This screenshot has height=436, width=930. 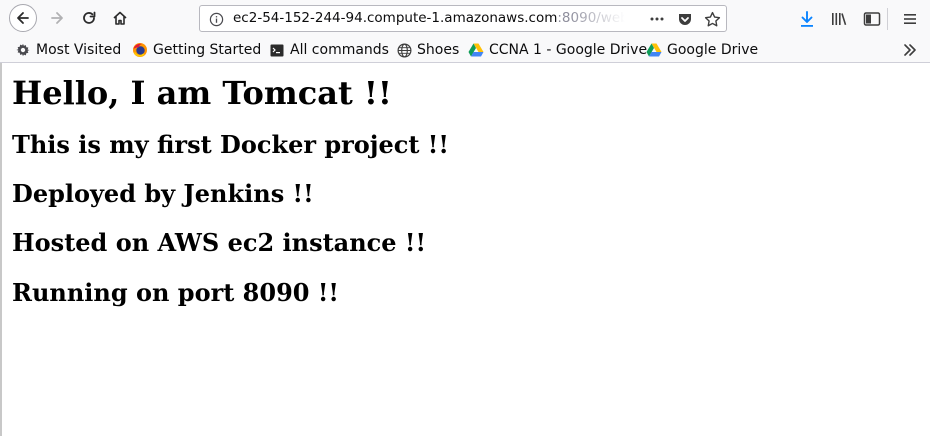 I want to click on info-icon, so click(x=216, y=19).